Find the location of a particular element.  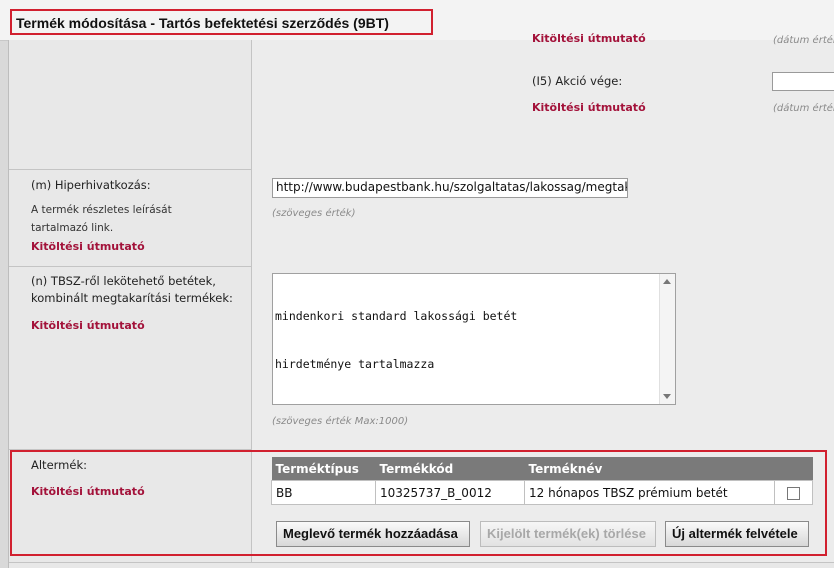

cell-name: 12 hónapos TBSZ prémium betét is located at coordinates (649, 492).